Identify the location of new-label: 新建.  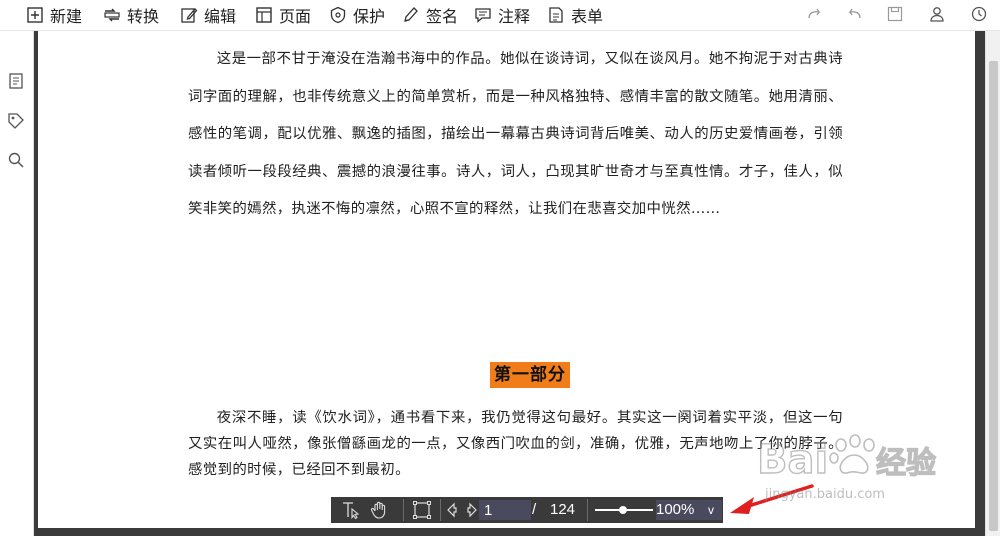
(66, 16).